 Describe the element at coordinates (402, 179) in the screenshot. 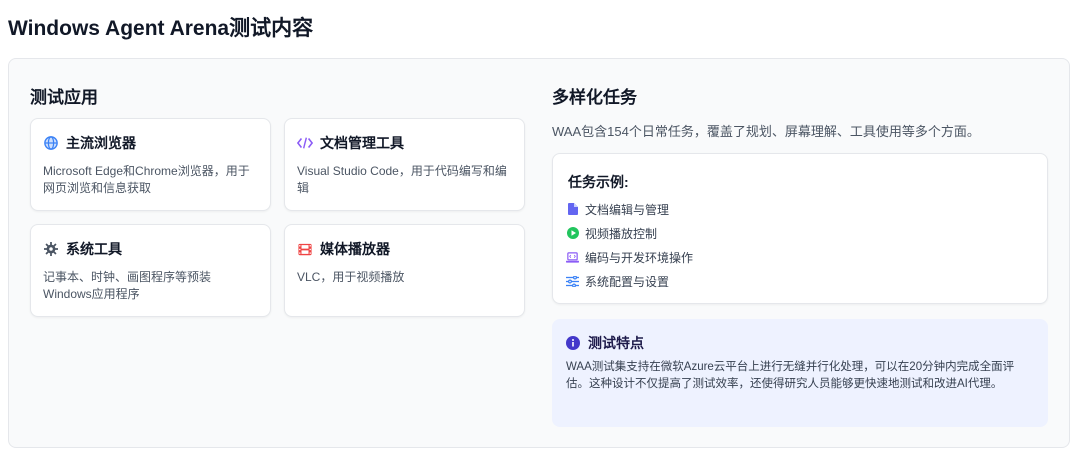

I see `app-card-desc: Visual Studio Code，用于代码编写和编辑` at that location.